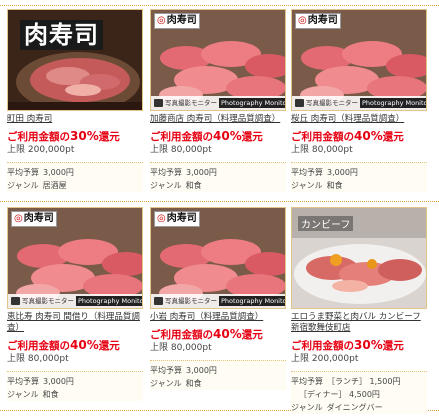  I want to click on restaurant-name-link: 町田 肉寿司, so click(75, 119).